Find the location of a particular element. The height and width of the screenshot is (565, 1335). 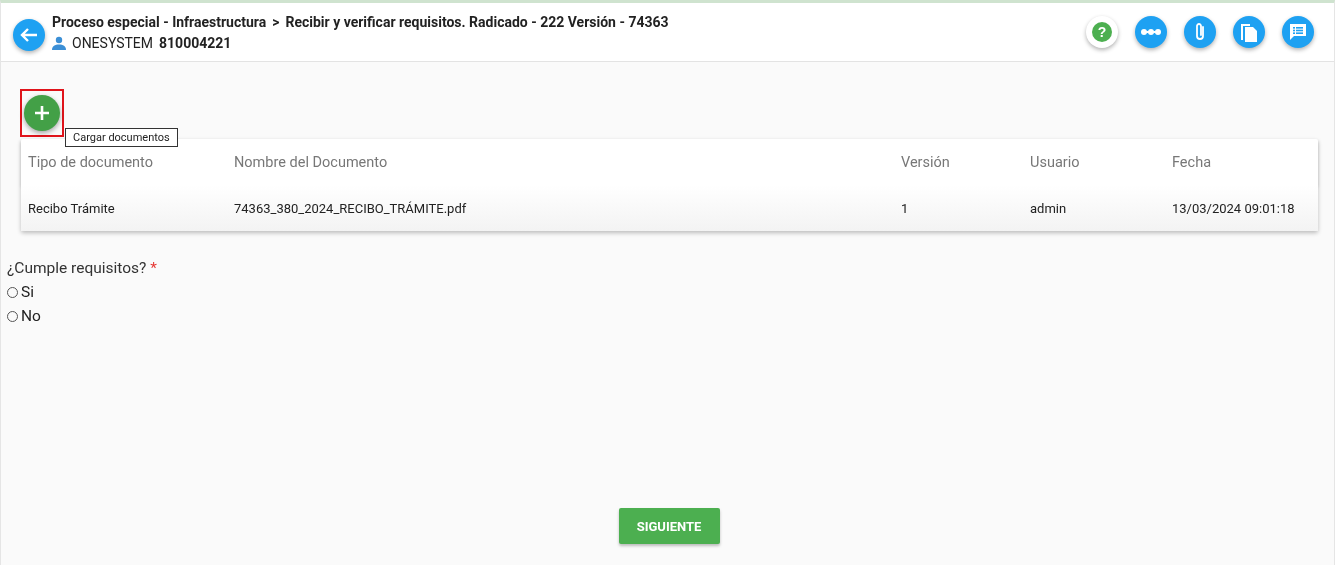

more-button is located at coordinates (1151, 32).